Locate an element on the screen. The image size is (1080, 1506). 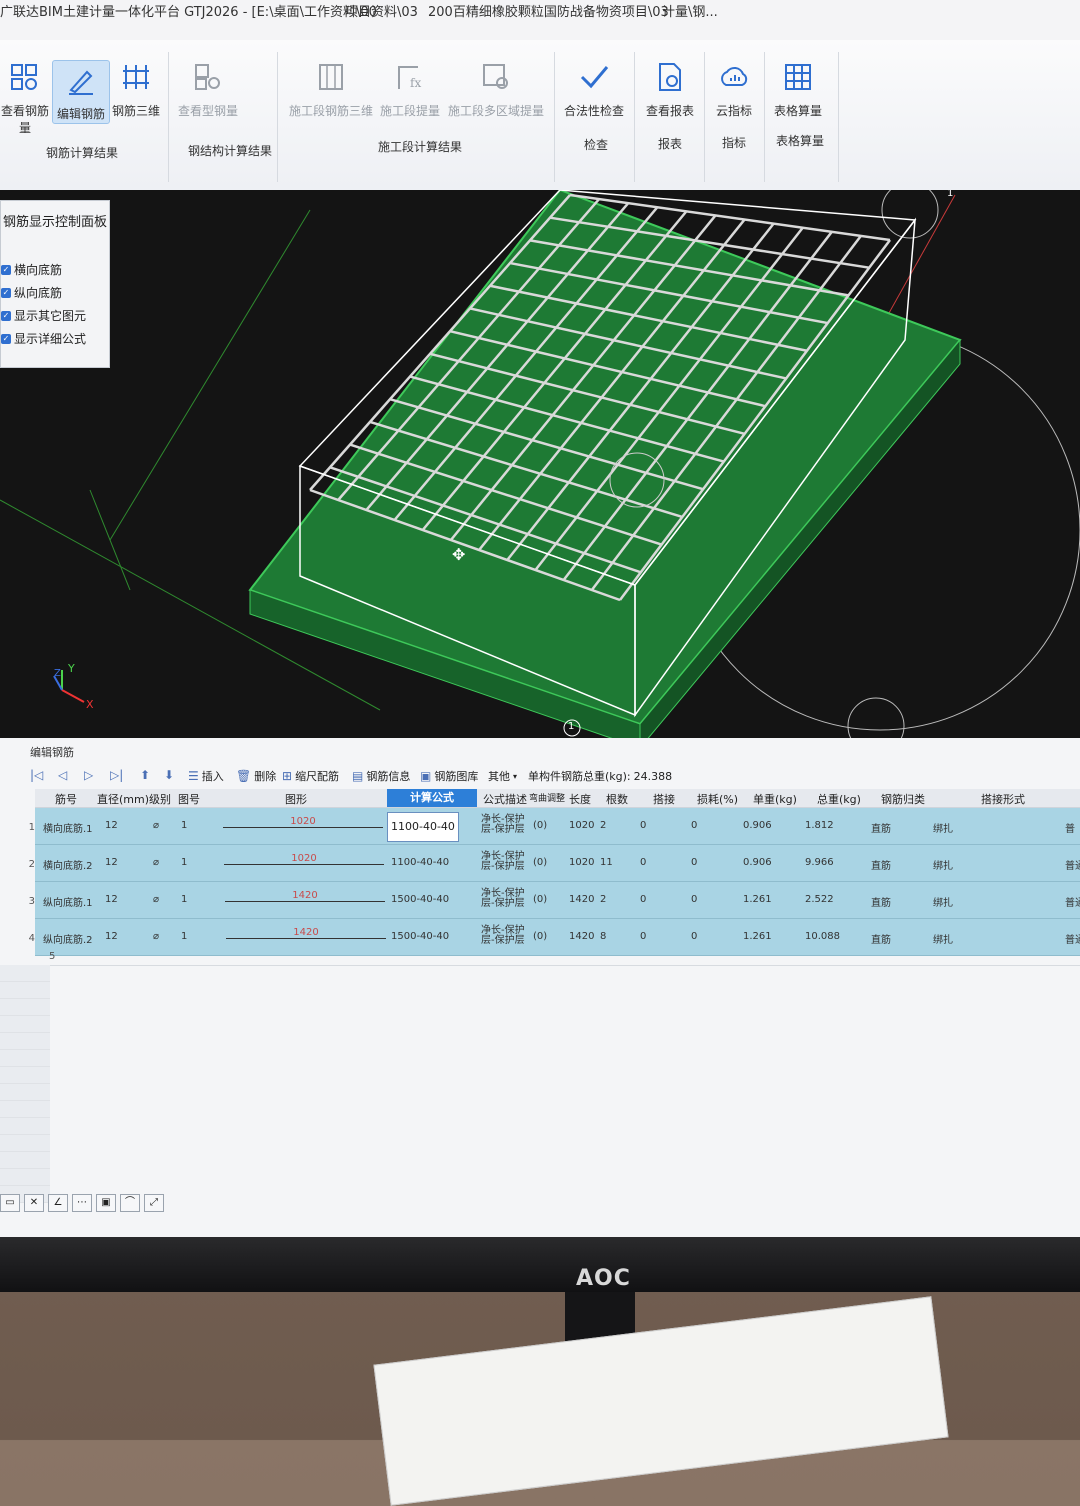
view-steel-qty-button: 查看型钢量 is located at coordinates (208, 88).